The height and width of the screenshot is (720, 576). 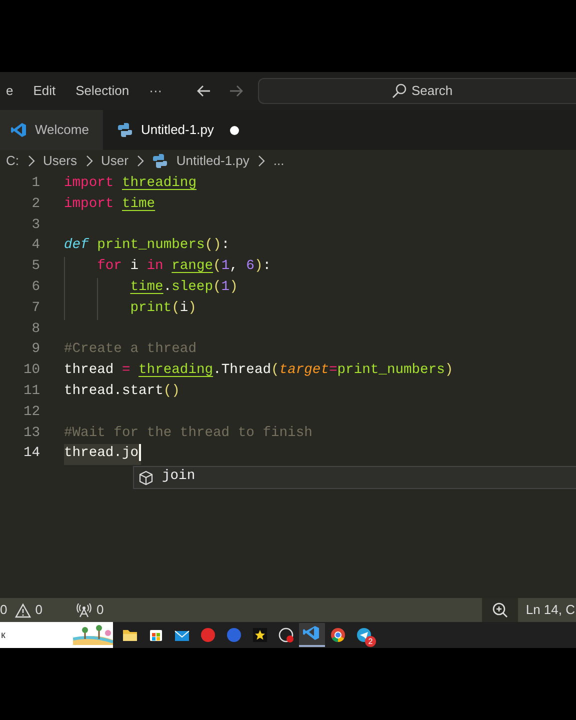 What do you see at coordinates (550, 610) in the screenshot?
I see `cursor-position: Ln 14, C` at bounding box center [550, 610].